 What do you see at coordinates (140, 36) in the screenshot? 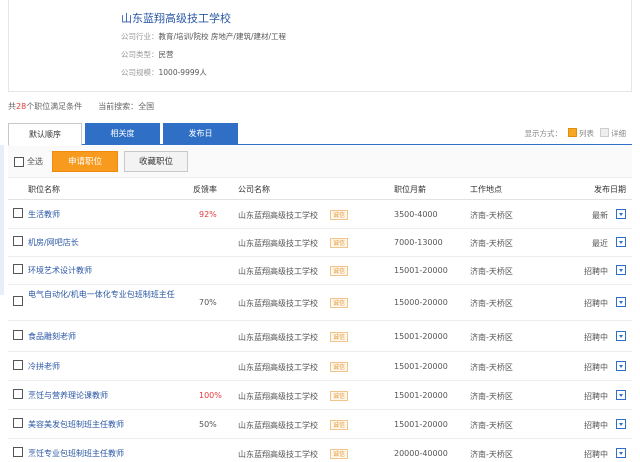
I see `industry-label: 公司行业：` at bounding box center [140, 36].